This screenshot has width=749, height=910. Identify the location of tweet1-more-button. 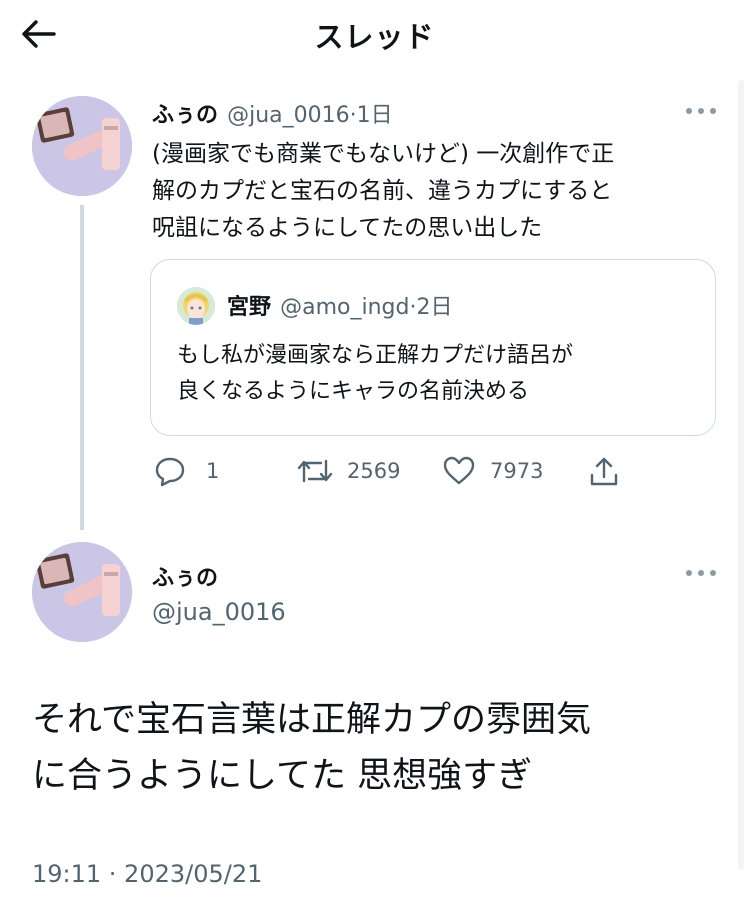
(701, 111).